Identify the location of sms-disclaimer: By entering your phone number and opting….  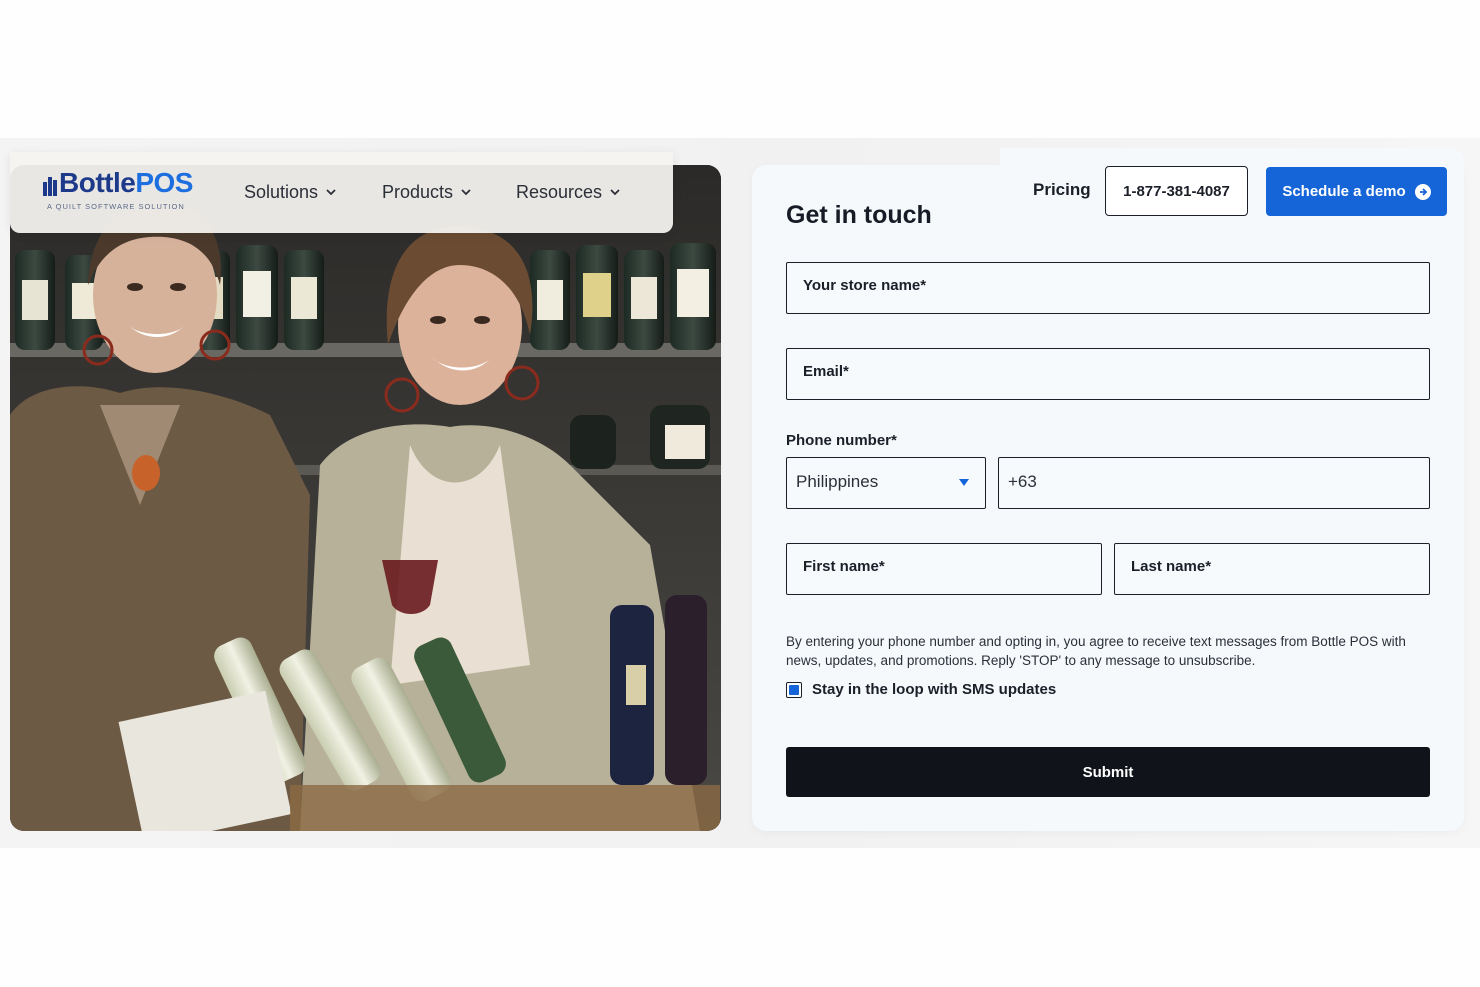
(1096, 651).